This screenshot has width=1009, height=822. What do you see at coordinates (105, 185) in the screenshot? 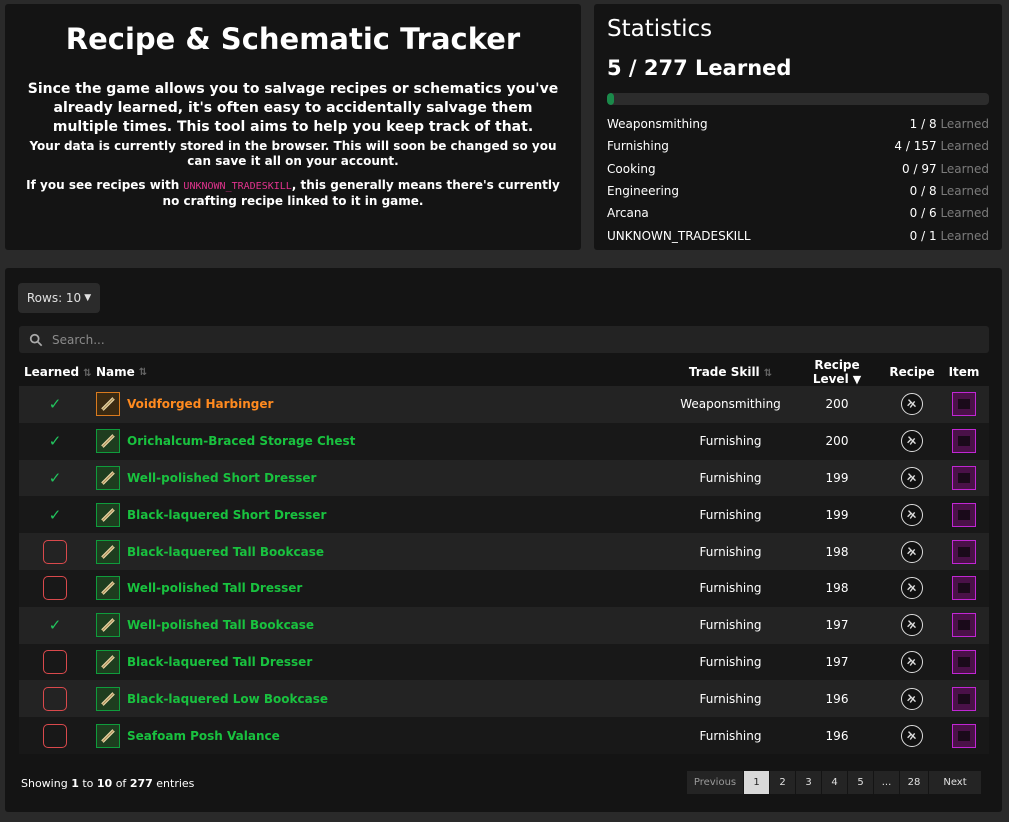
I see `note-text-before: If you see recipes with` at bounding box center [105, 185].